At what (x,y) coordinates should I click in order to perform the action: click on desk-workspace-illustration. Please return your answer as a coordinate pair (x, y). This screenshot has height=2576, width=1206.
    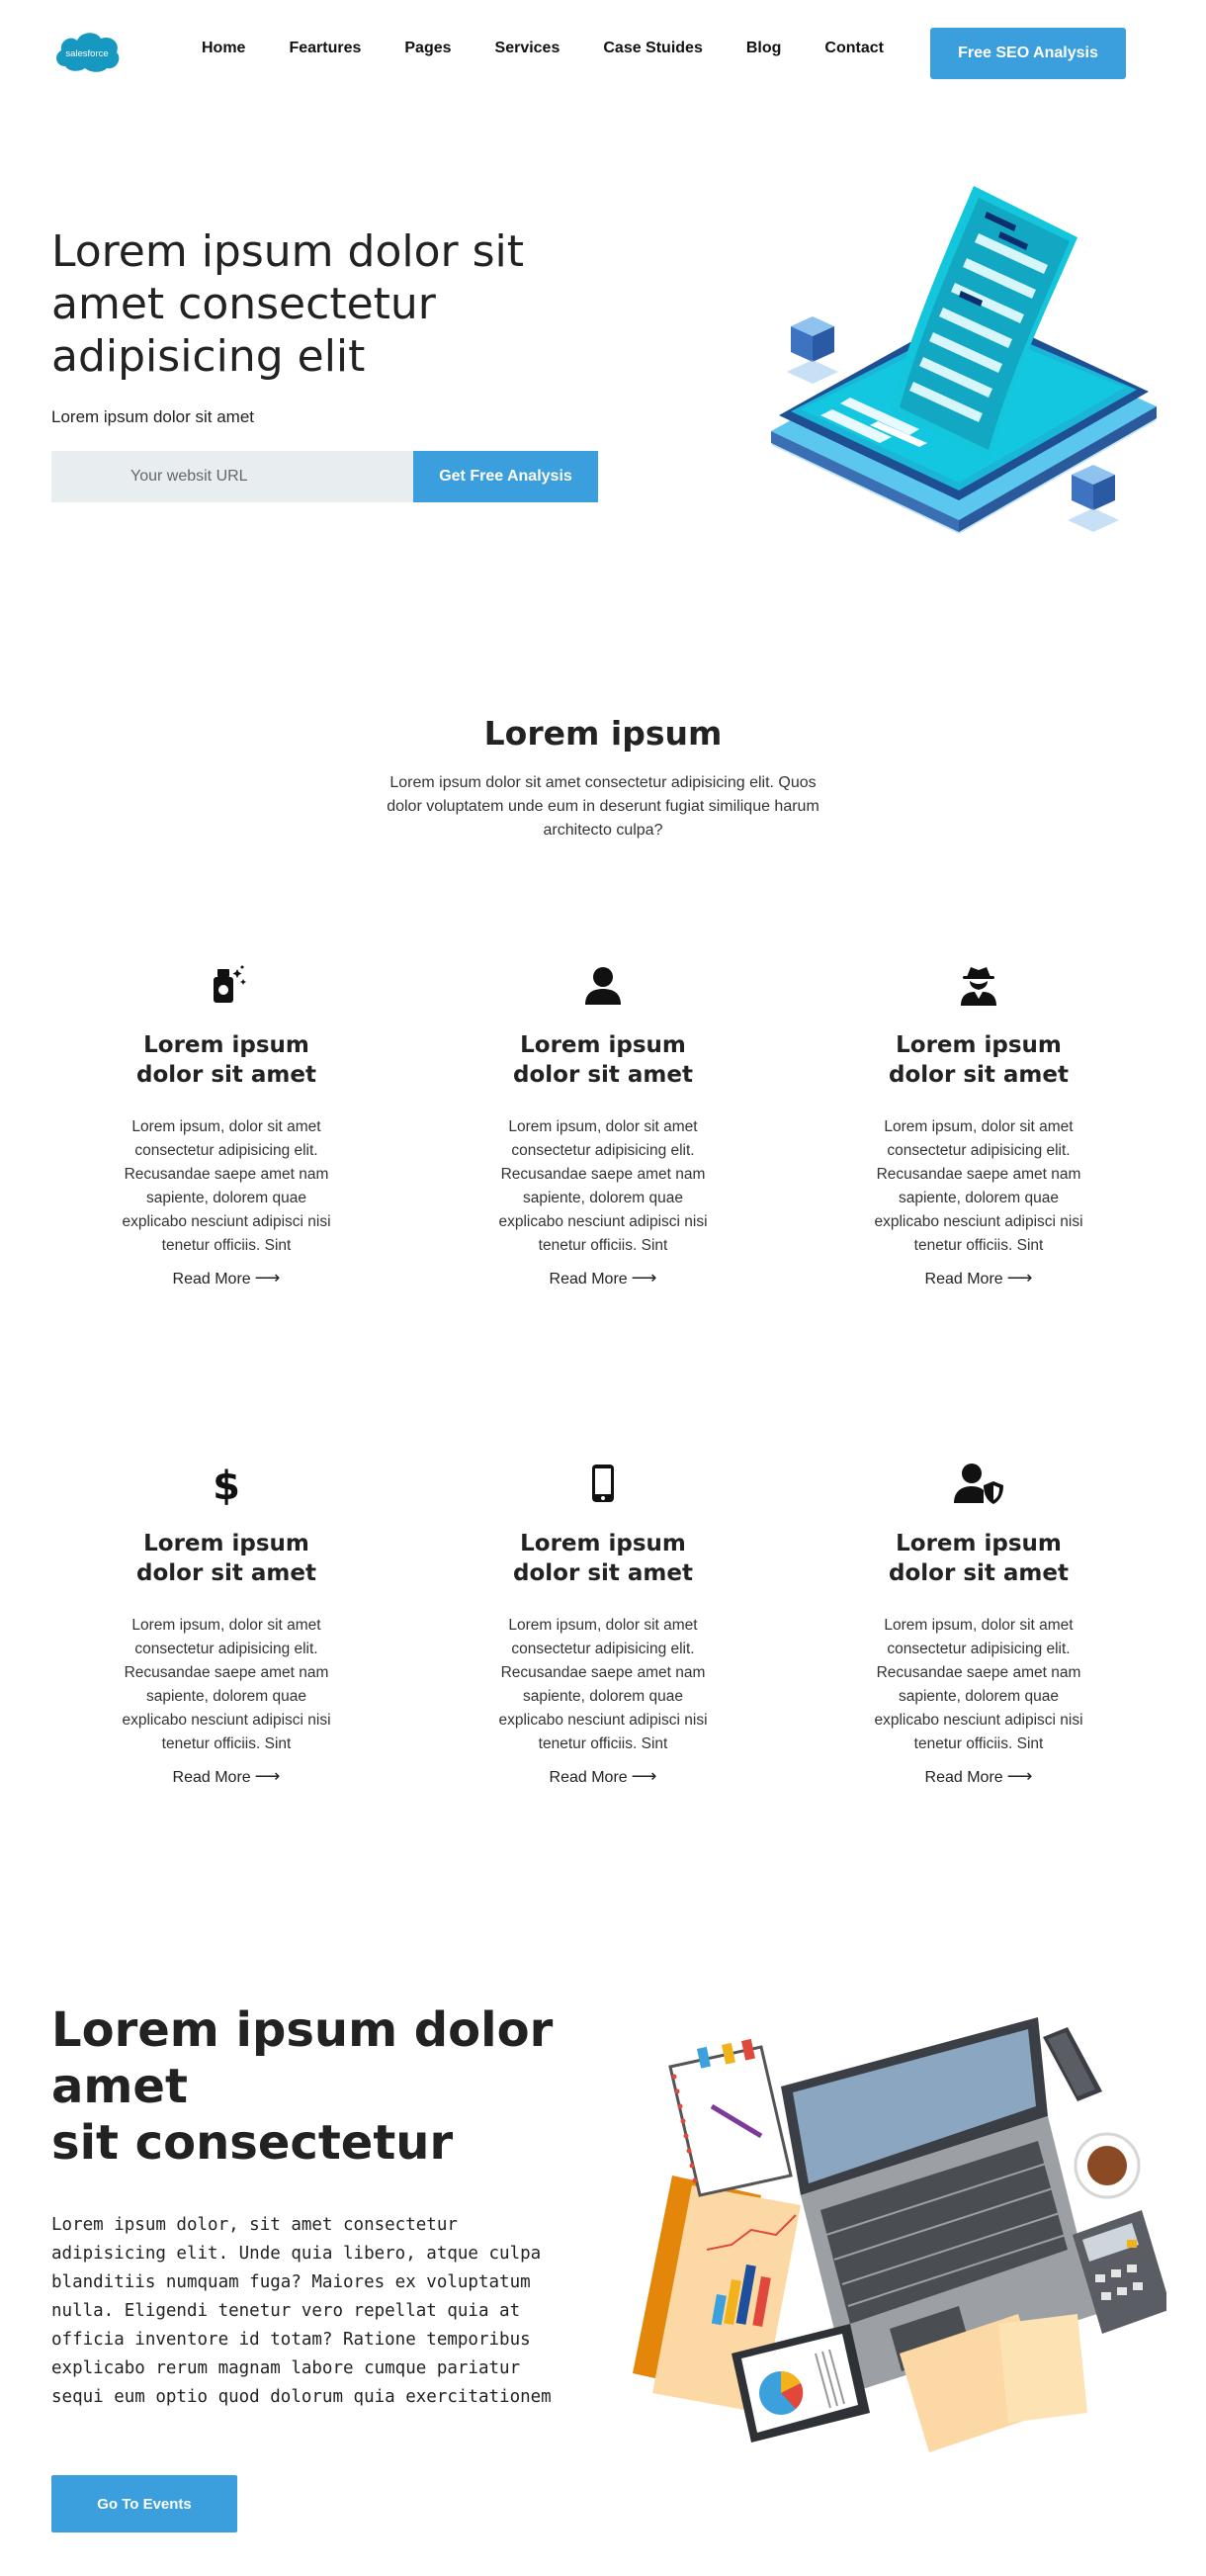
    Looking at the image, I should click on (900, 2234).